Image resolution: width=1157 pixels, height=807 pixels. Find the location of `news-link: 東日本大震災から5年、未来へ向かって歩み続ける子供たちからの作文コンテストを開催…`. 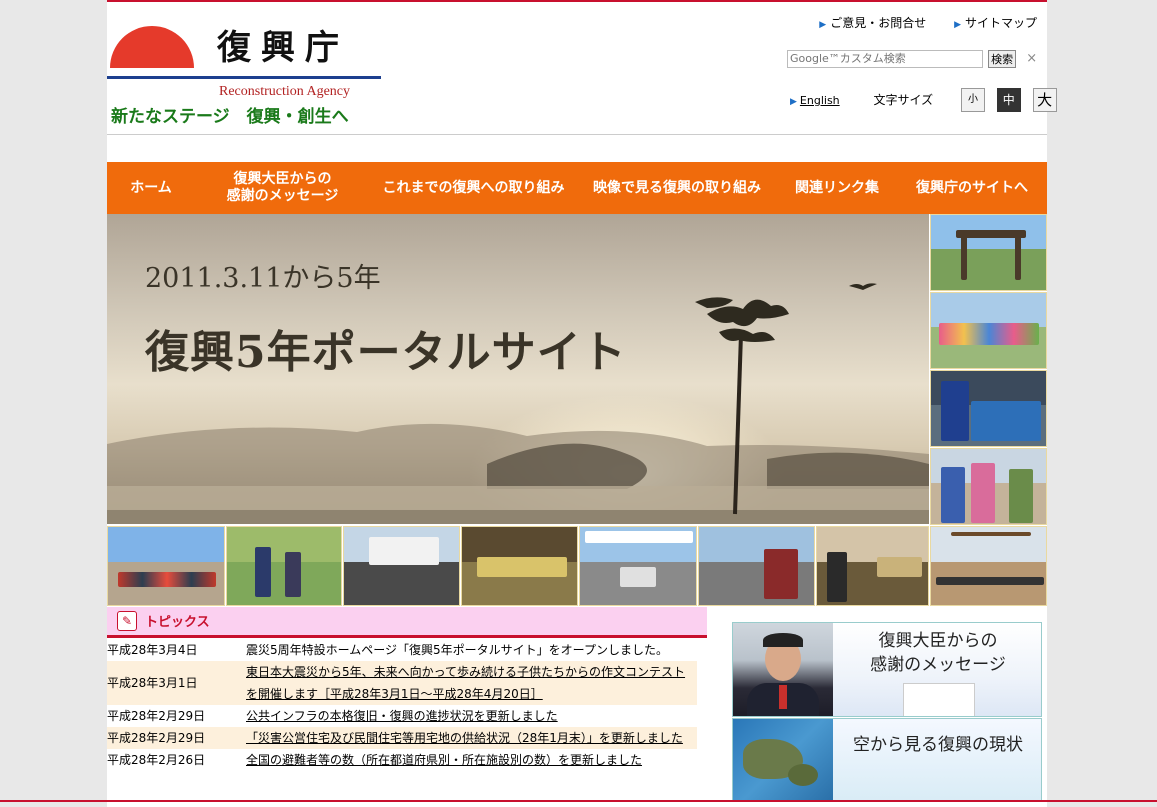

news-link: 東日本大震災から5年、未来へ向かって歩み続ける子供たちからの作文コンテストを開催… is located at coordinates (471, 683).